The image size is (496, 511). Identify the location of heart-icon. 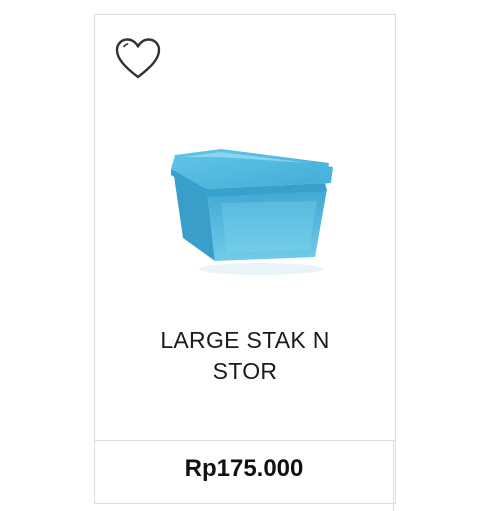
(138, 59).